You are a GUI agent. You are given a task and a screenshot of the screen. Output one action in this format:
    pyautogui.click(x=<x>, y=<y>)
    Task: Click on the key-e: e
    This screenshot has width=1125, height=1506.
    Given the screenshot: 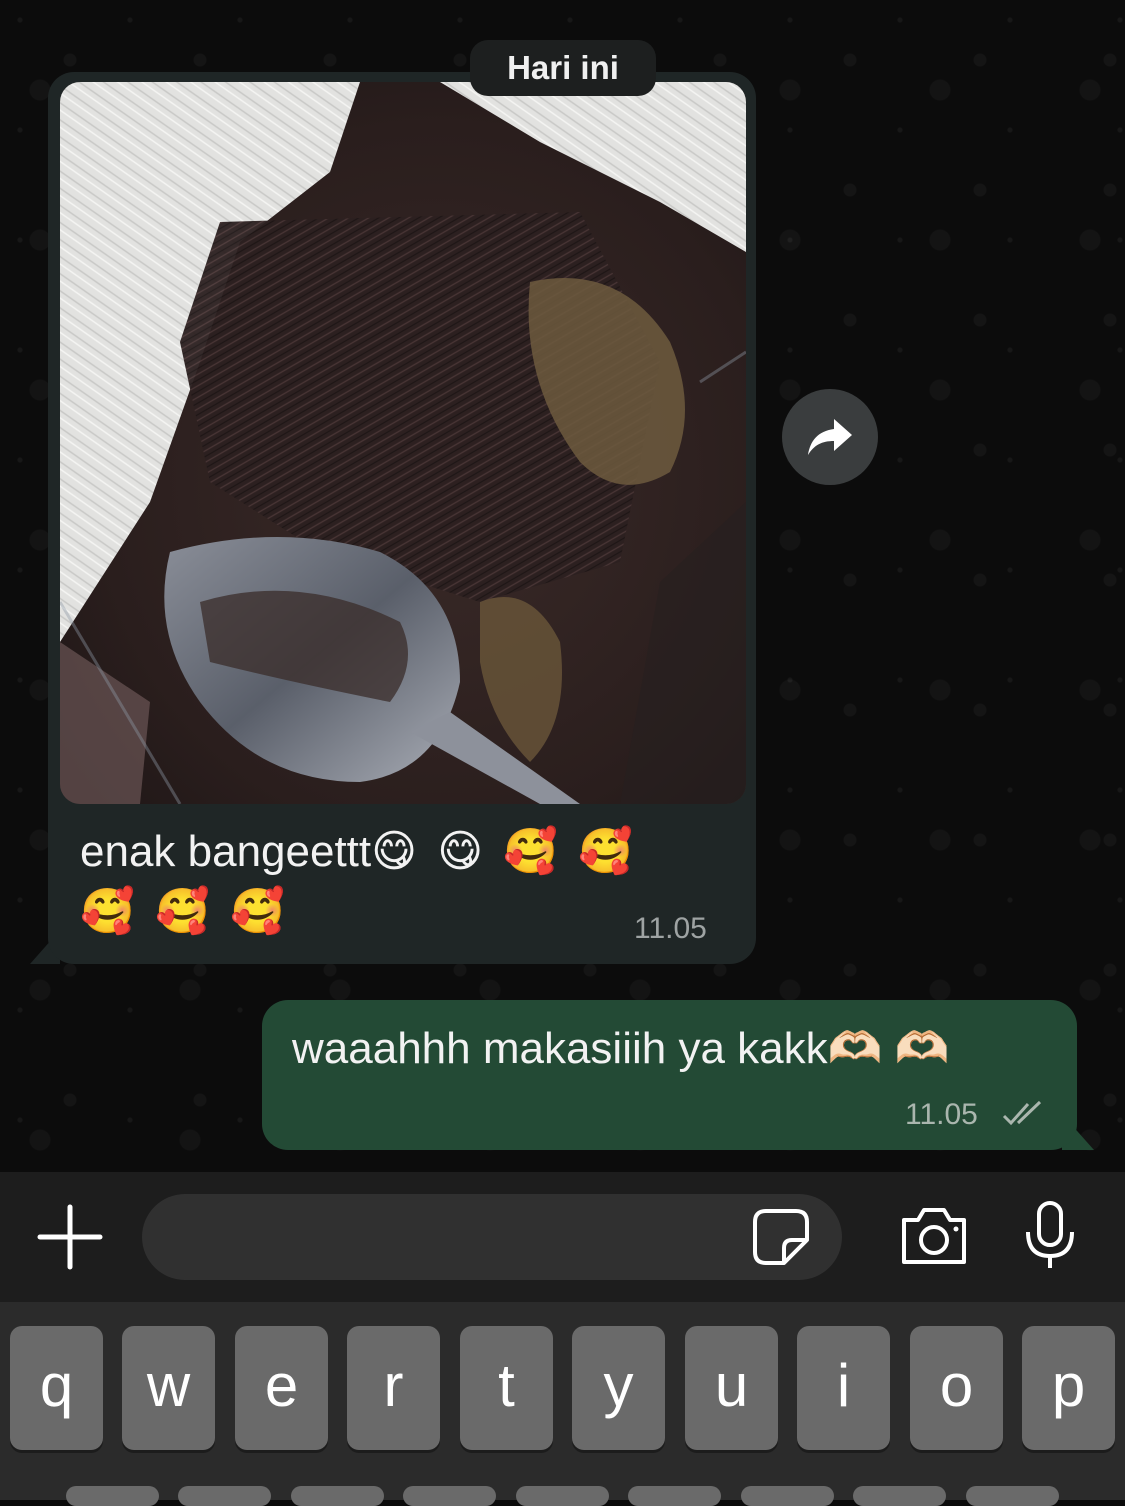 What is the action you would take?
    pyautogui.click(x=281, y=1388)
    